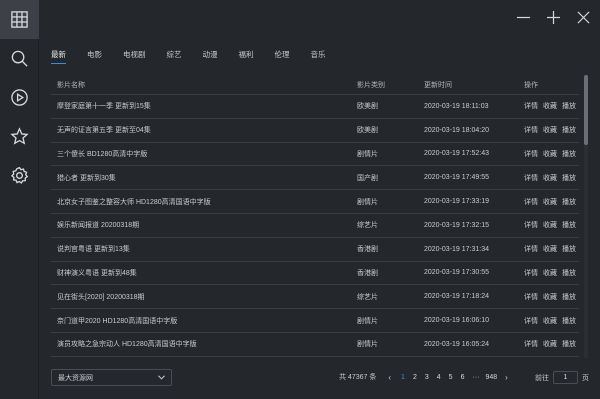  Describe the element at coordinates (451, 377) in the screenshot. I see `page-5: 5` at that location.